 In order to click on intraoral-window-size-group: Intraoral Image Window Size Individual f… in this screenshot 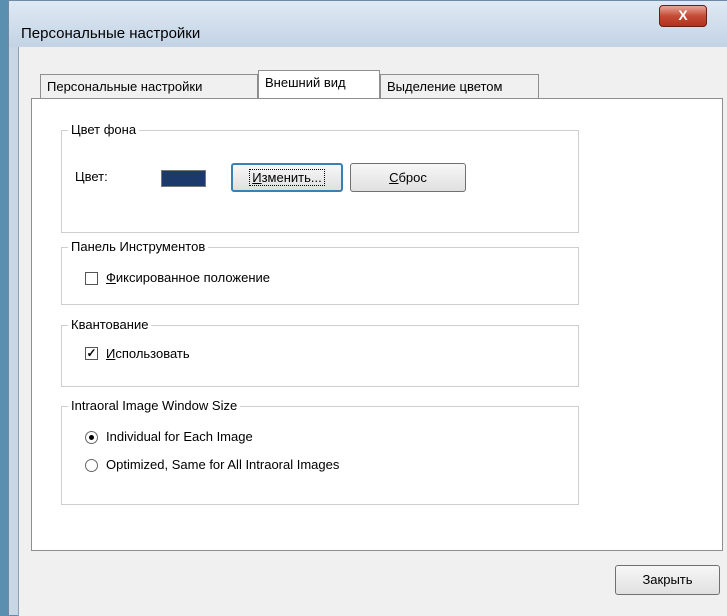, I will do `click(320, 451)`.